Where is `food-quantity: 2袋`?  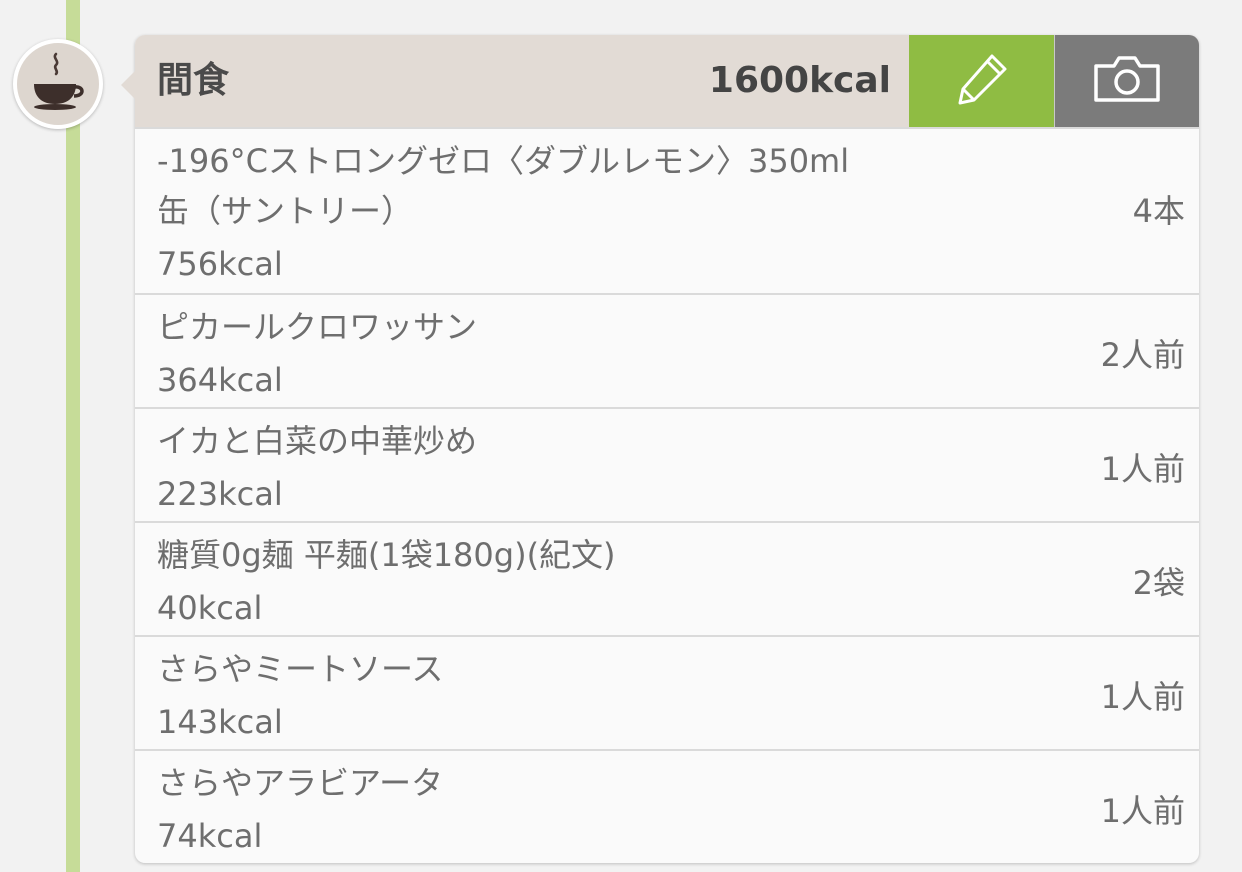
food-quantity: 2袋 is located at coordinates (1158, 583).